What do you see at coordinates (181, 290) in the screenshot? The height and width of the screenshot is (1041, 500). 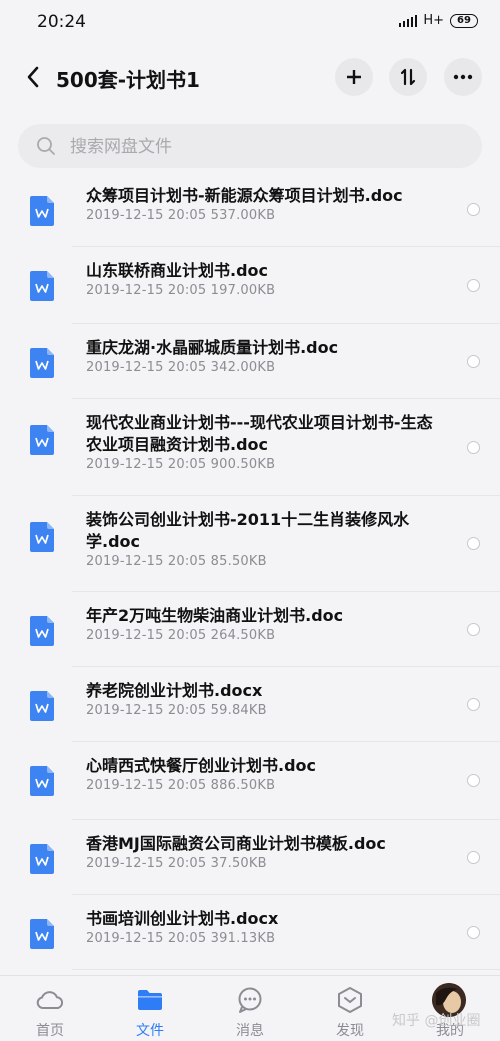 I see `file-meta: 2019-12-15 20:05 197.00KB` at bounding box center [181, 290].